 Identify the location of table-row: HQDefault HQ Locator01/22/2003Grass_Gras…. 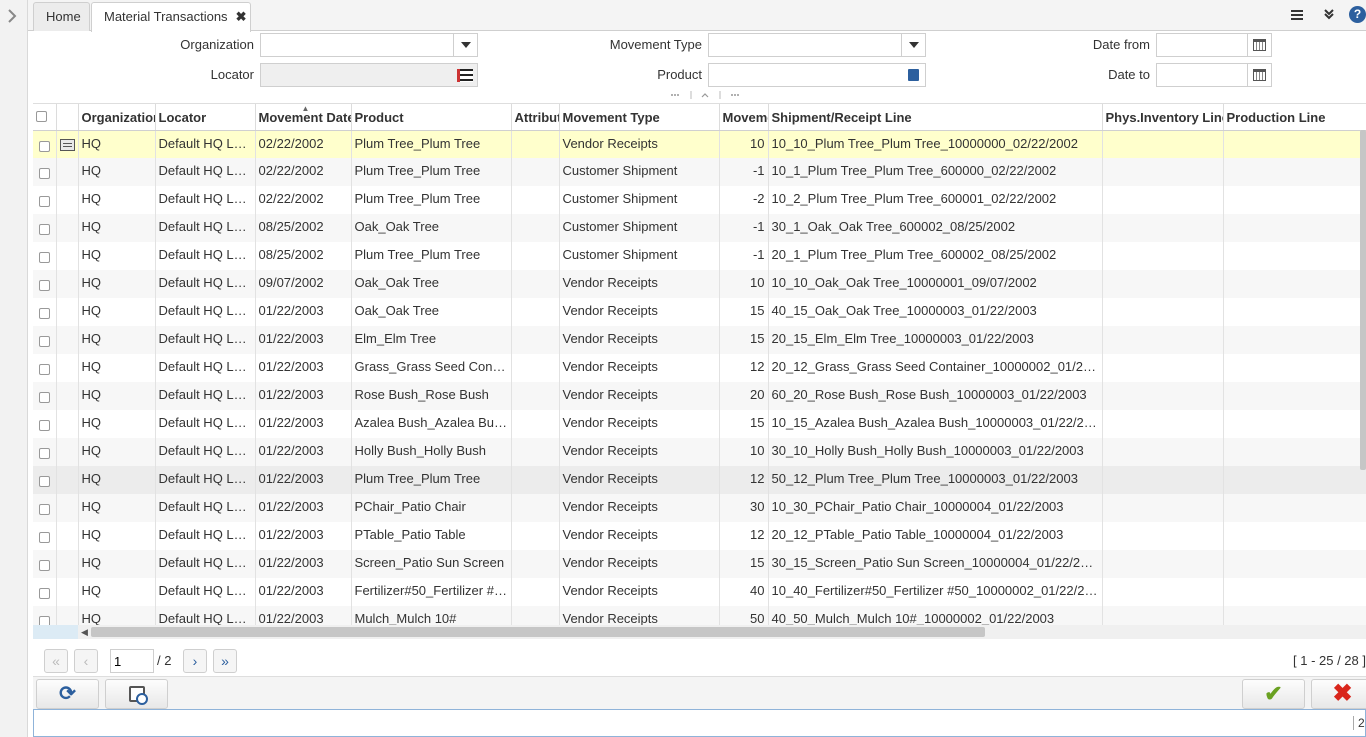
(699, 368).